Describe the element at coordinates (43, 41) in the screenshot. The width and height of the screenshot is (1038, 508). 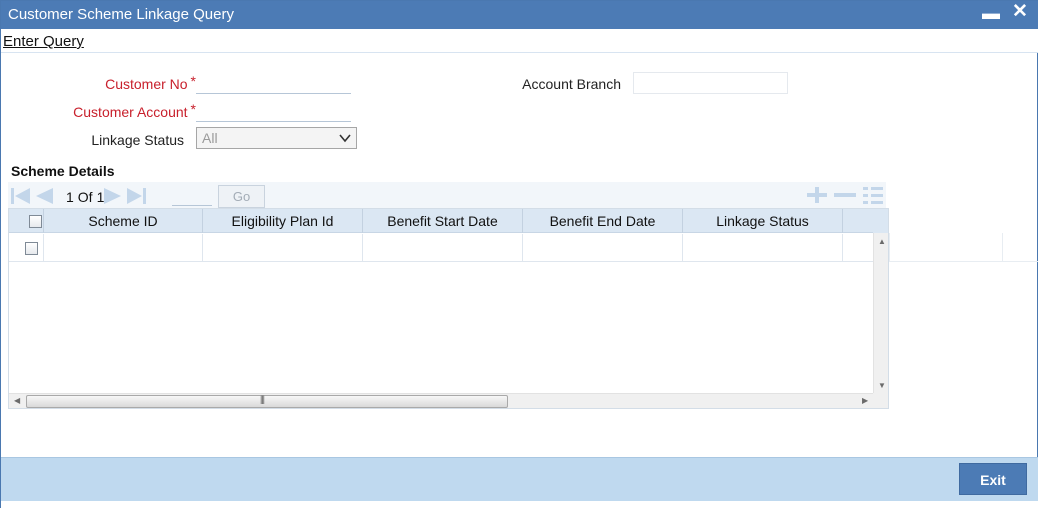
I see `enter-query-link: Enter Query` at that location.